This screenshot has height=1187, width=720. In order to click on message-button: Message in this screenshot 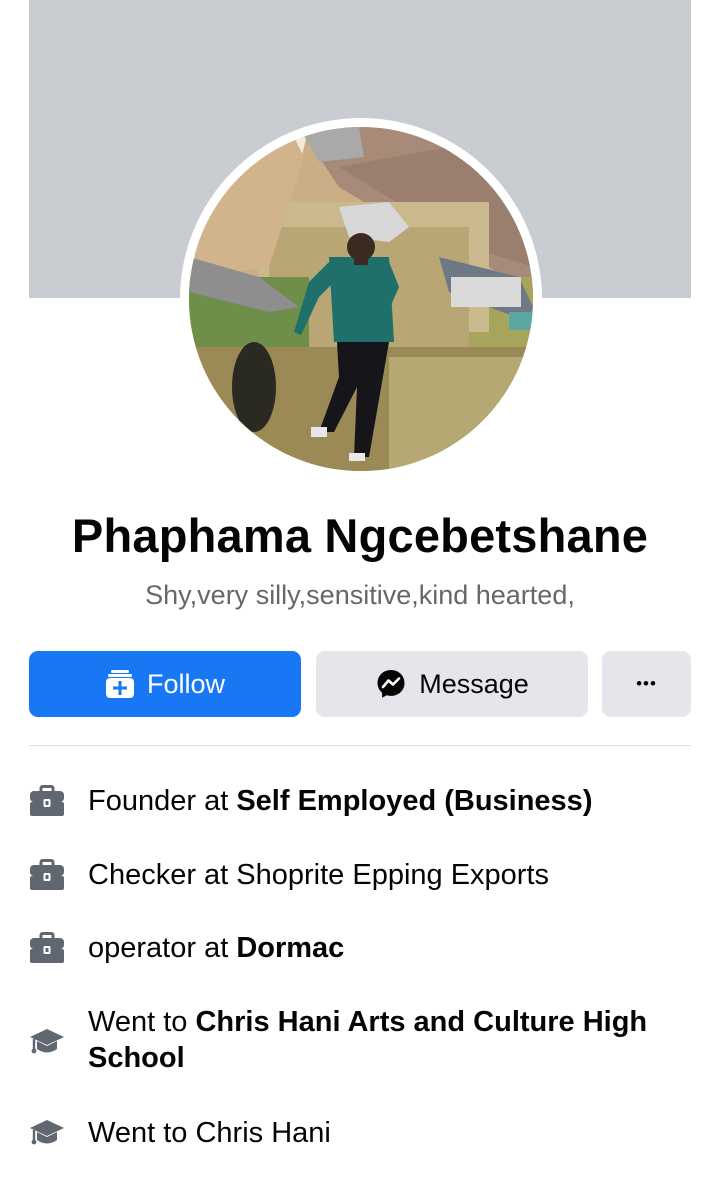, I will do `click(452, 684)`.